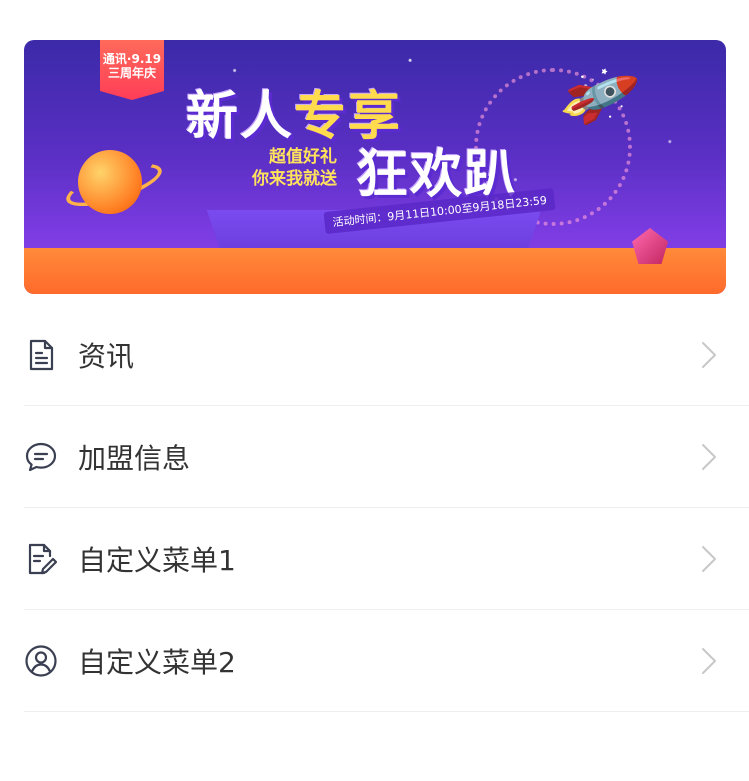  What do you see at coordinates (157, 662) in the screenshot?
I see `menu-item-label: 自定义菜单2` at bounding box center [157, 662].